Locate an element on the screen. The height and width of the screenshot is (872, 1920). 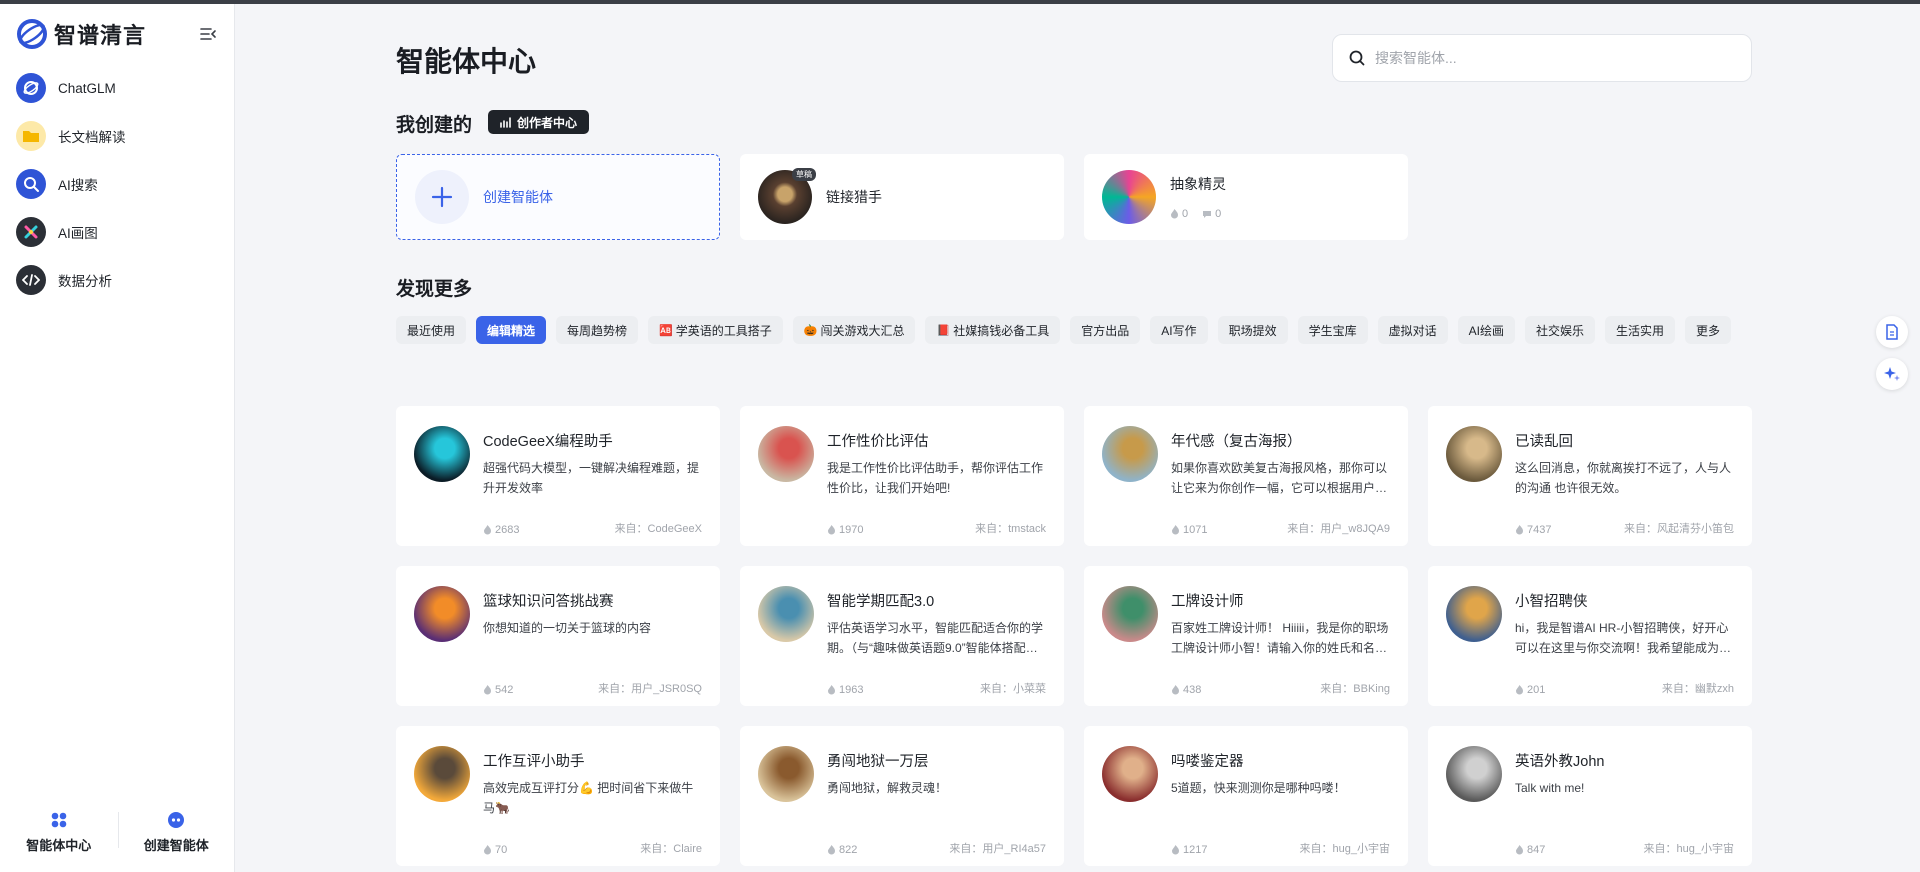
brand-name: 智谱清言 is located at coordinates (100, 35).